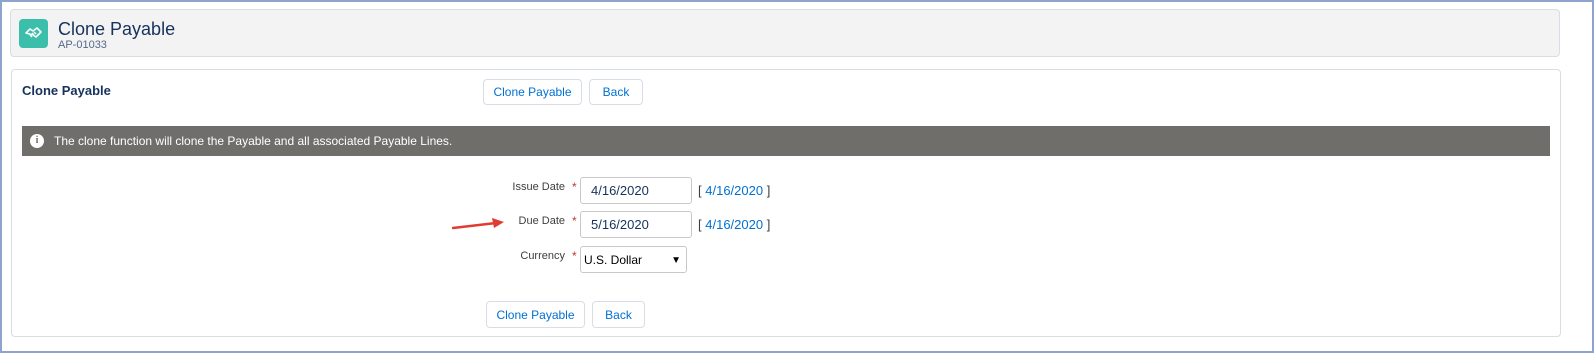 The height and width of the screenshot is (353, 1594). I want to click on issue-date-link: 4/16/2020, so click(734, 190).